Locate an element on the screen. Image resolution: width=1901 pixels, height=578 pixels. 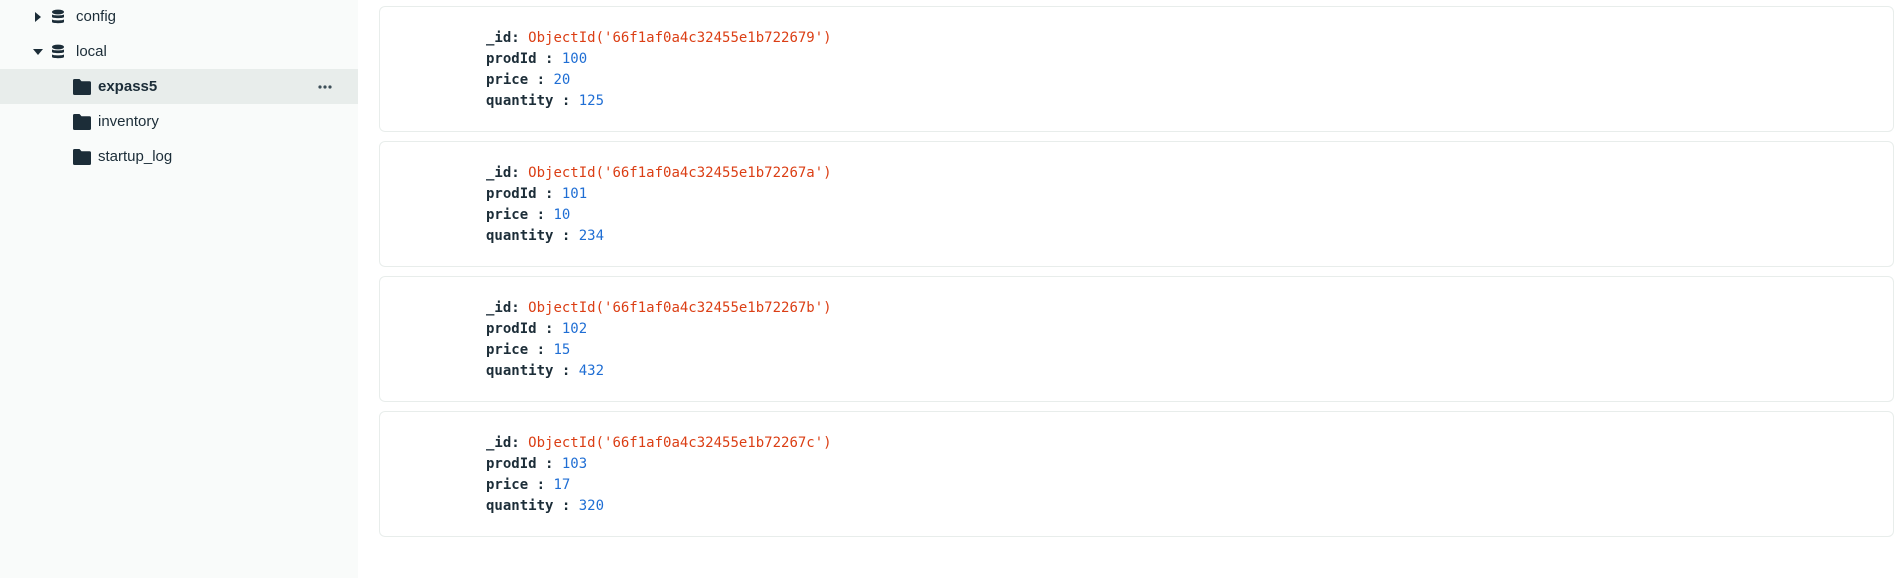
collection-label: startup_log is located at coordinates (135, 156).